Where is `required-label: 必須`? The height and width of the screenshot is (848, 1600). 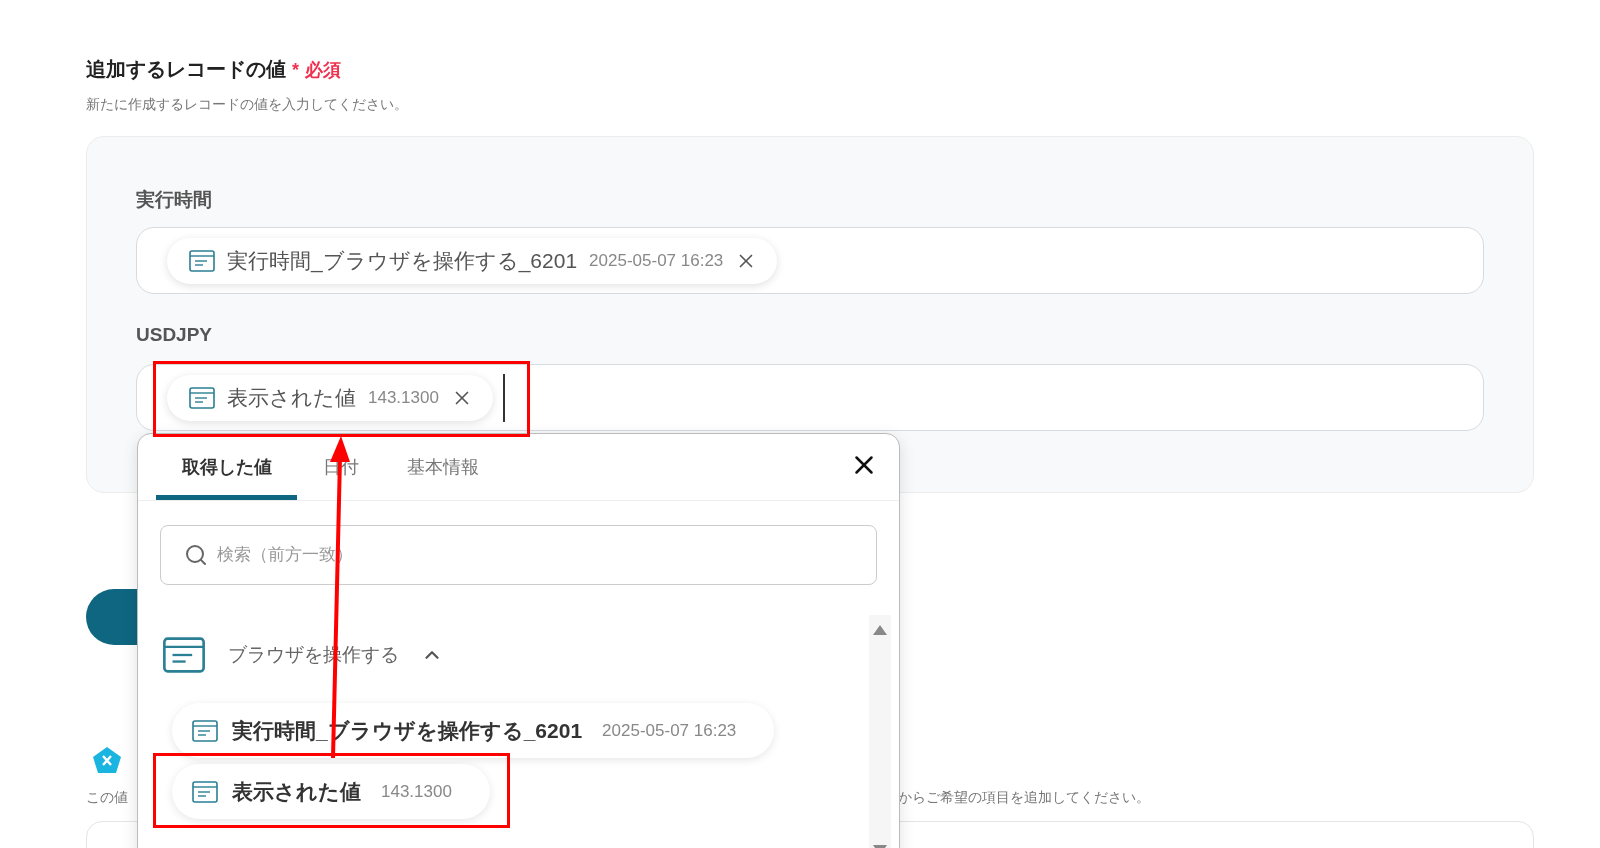 required-label: 必須 is located at coordinates (323, 70).